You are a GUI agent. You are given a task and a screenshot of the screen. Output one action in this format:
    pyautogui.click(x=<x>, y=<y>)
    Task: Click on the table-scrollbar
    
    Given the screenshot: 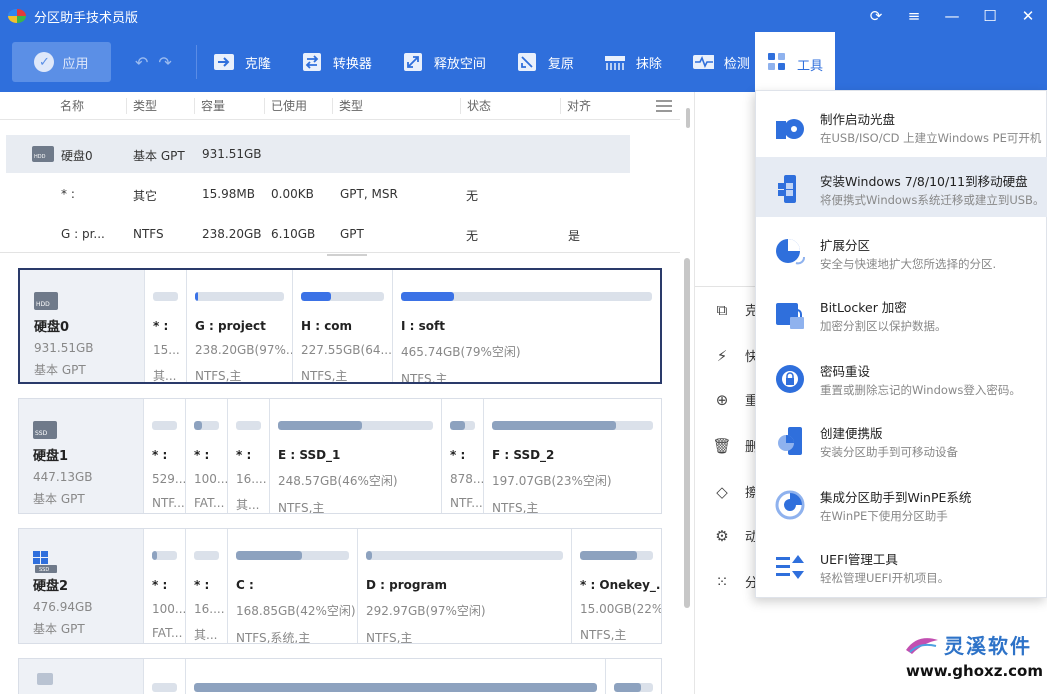 What is the action you would take?
    pyautogui.click(x=688, y=118)
    